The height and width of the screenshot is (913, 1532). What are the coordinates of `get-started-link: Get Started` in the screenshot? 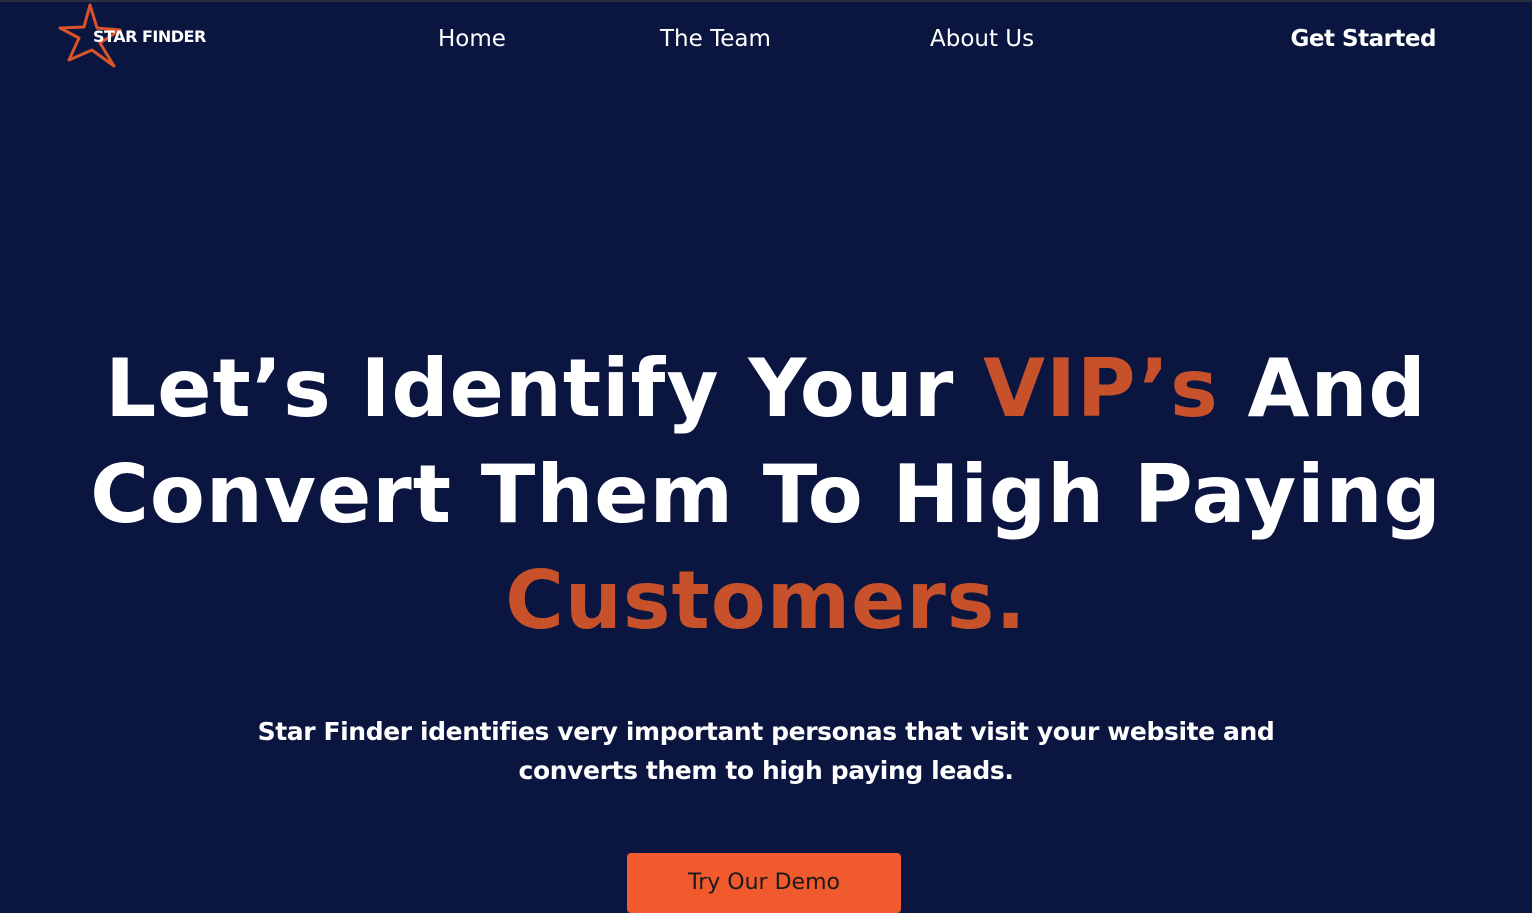 It's located at (1364, 39).